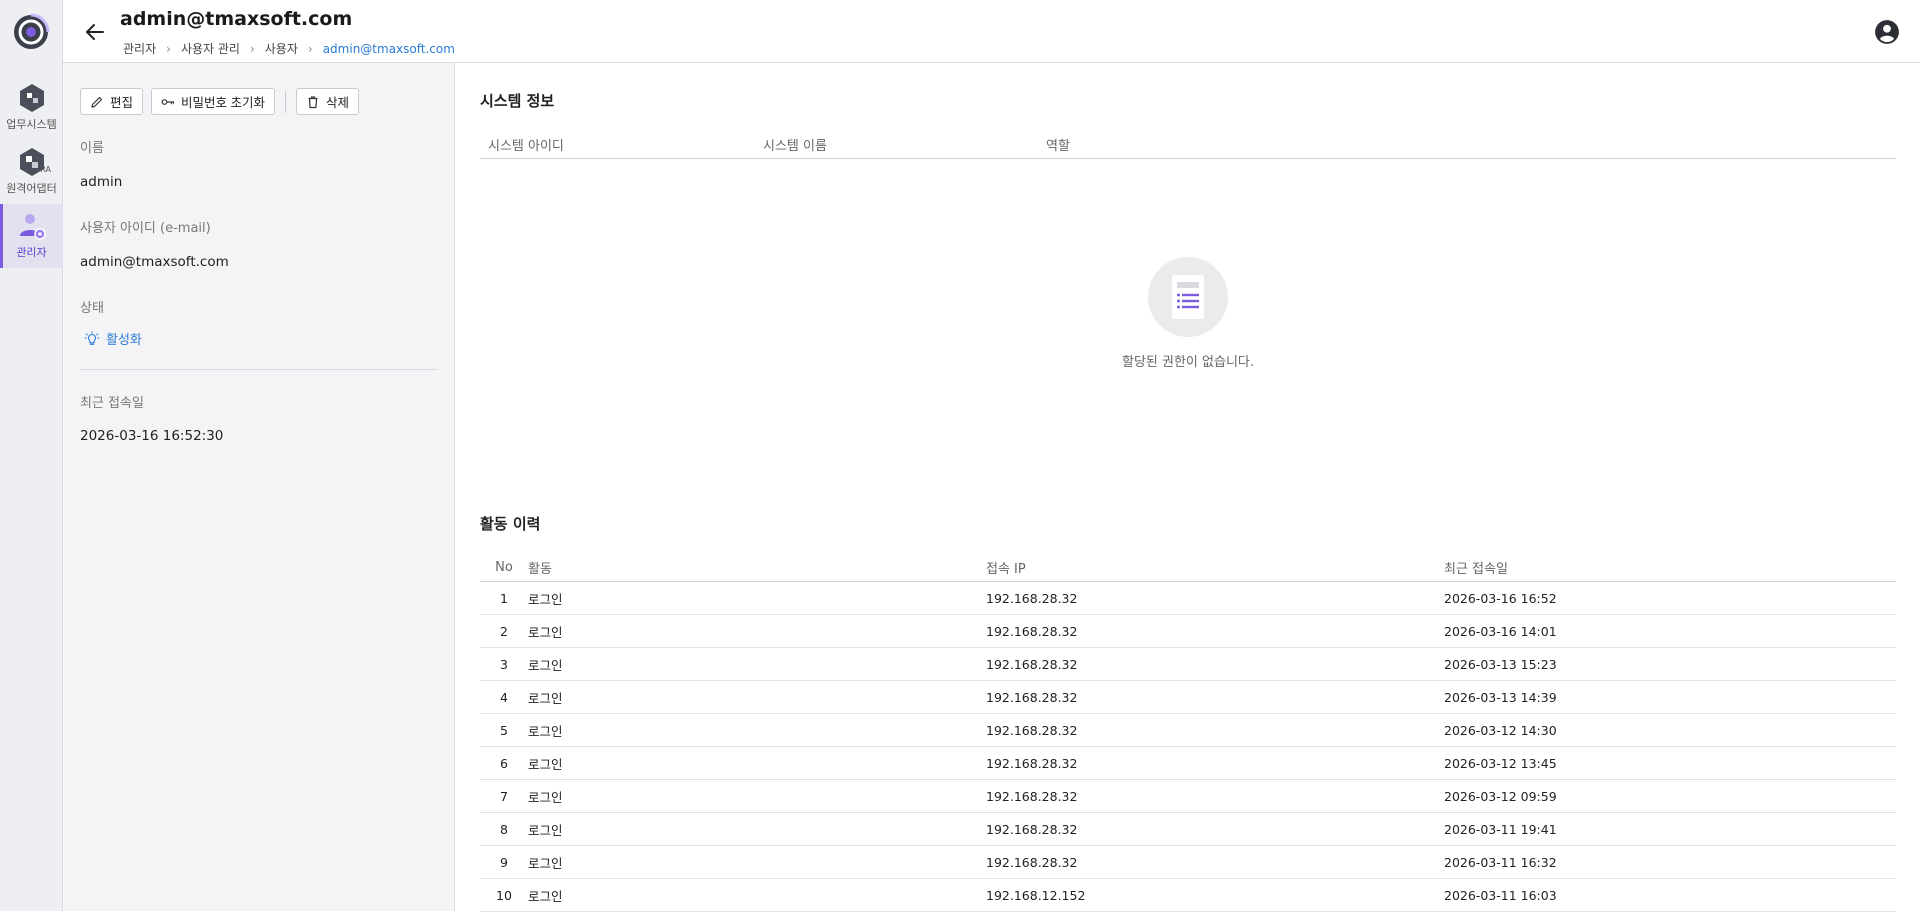 The height and width of the screenshot is (912, 1920). I want to click on arrow-left-icon, so click(95, 32).